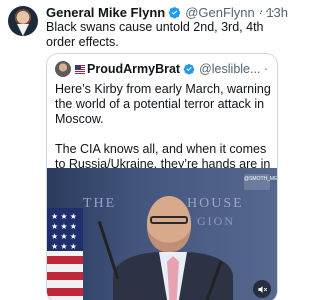 The width and height of the screenshot is (320, 300). Describe the element at coordinates (169, 220) in the screenshot. I see `glasses` at that location.